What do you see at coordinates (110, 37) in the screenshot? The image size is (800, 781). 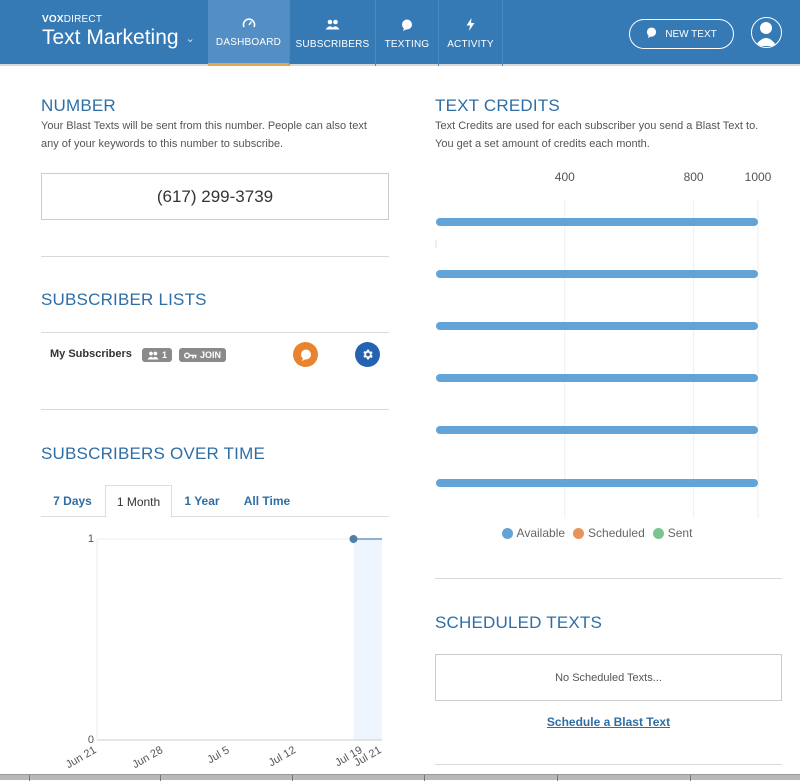 I see `app-title-text: Text Marketing` at bounding box center [110, 37].